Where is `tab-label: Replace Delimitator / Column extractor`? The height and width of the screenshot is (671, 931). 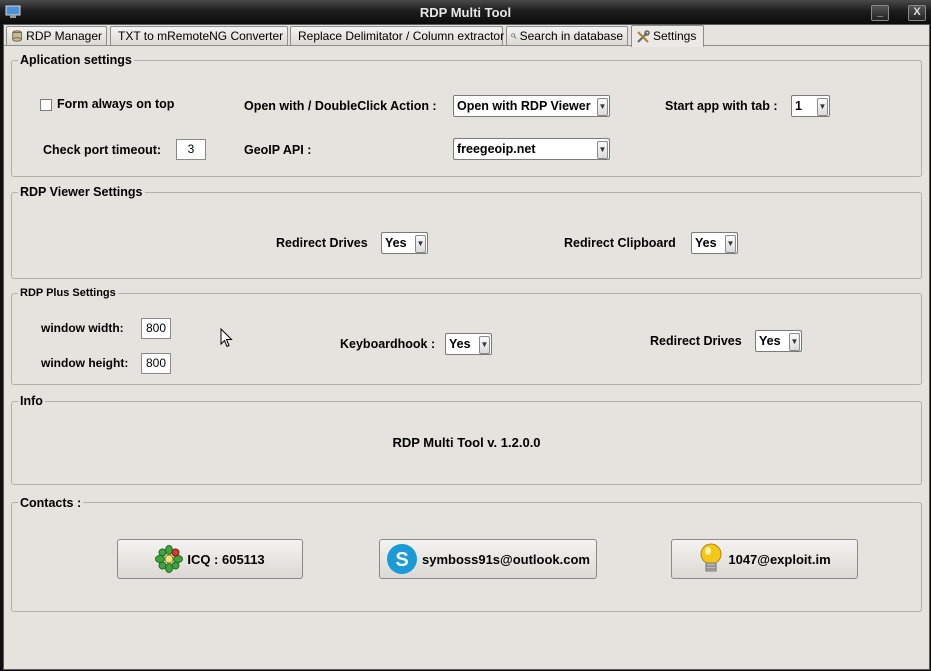
tab-label: Replace Delimitator / Column extractor is located at coordinates (401, 35).